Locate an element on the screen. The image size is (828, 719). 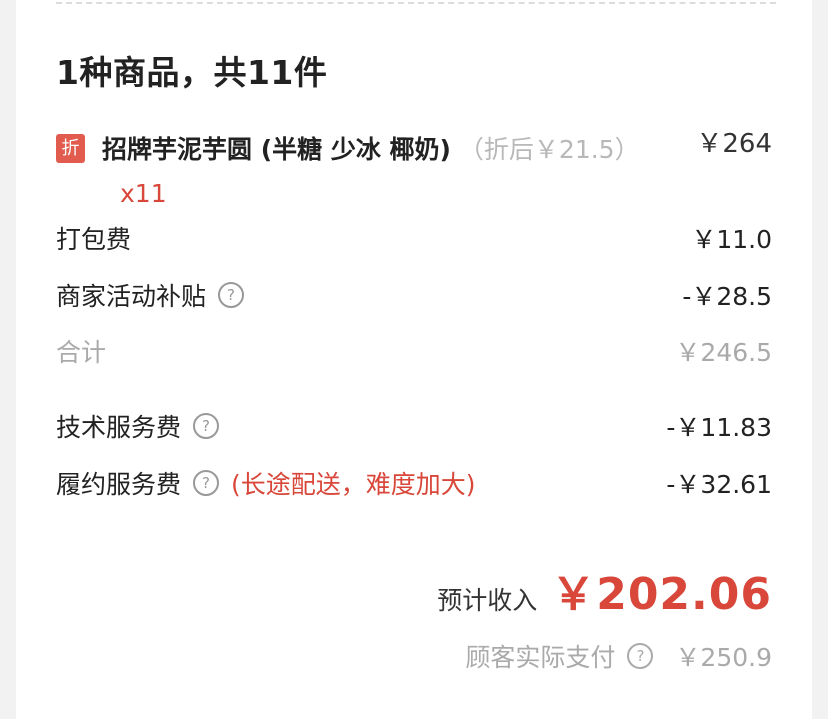
subsidy-value: -￥28.5 is located at coordinates (727, 296).